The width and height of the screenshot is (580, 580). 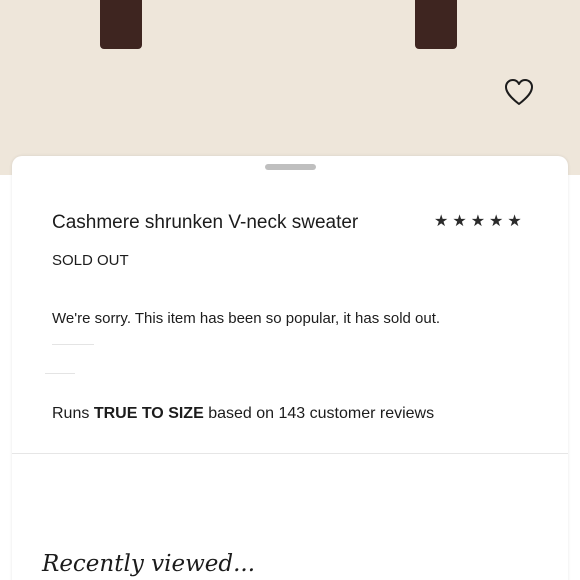 I want to click on product-title: Cashmere shrunken V-neck sweater, so click(x=205, y=222).